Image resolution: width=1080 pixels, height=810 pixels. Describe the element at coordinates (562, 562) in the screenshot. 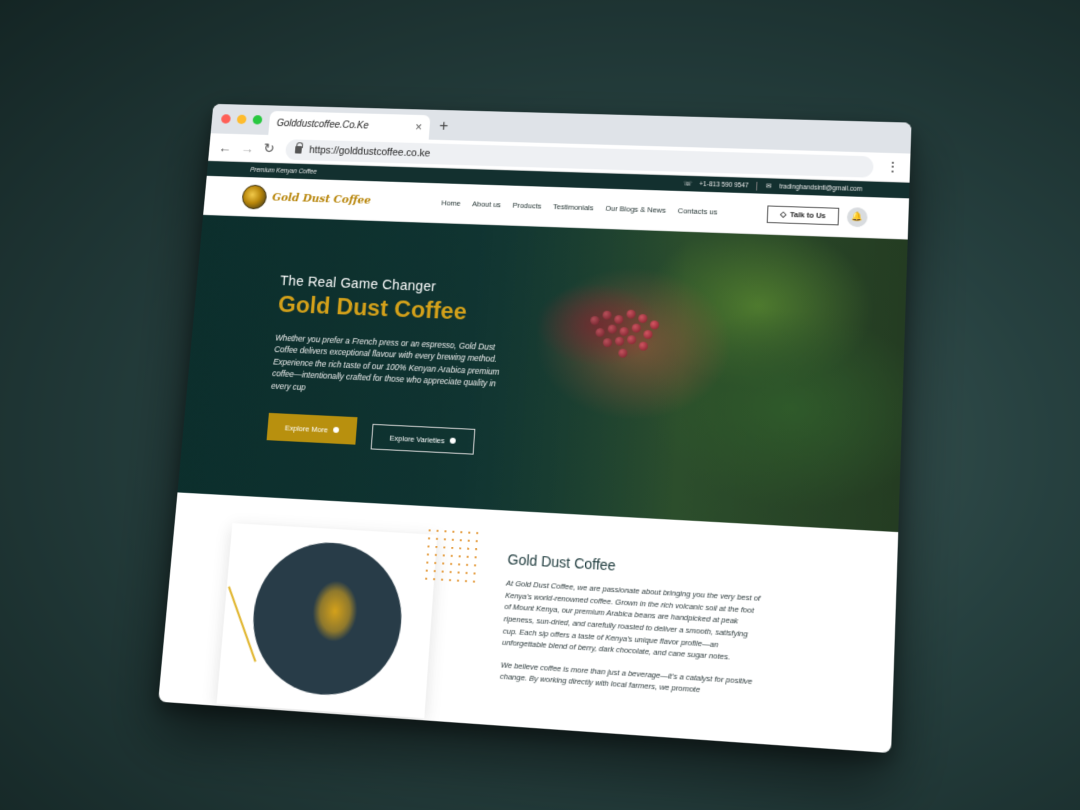

I see `about-title: Gold Dust Coffee` at that location.